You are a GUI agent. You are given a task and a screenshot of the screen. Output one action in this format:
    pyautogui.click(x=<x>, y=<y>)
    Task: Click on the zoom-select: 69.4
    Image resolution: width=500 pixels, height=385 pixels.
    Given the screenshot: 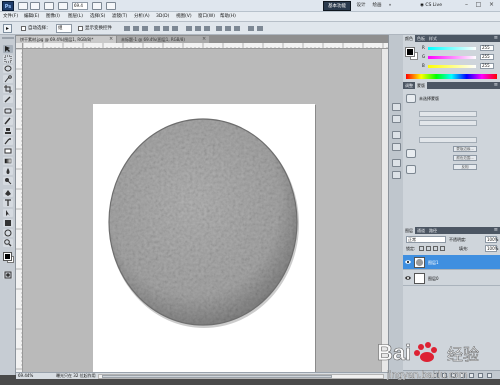 What is the action you would take?
    pyautogui.click(x=80, y=6)
    